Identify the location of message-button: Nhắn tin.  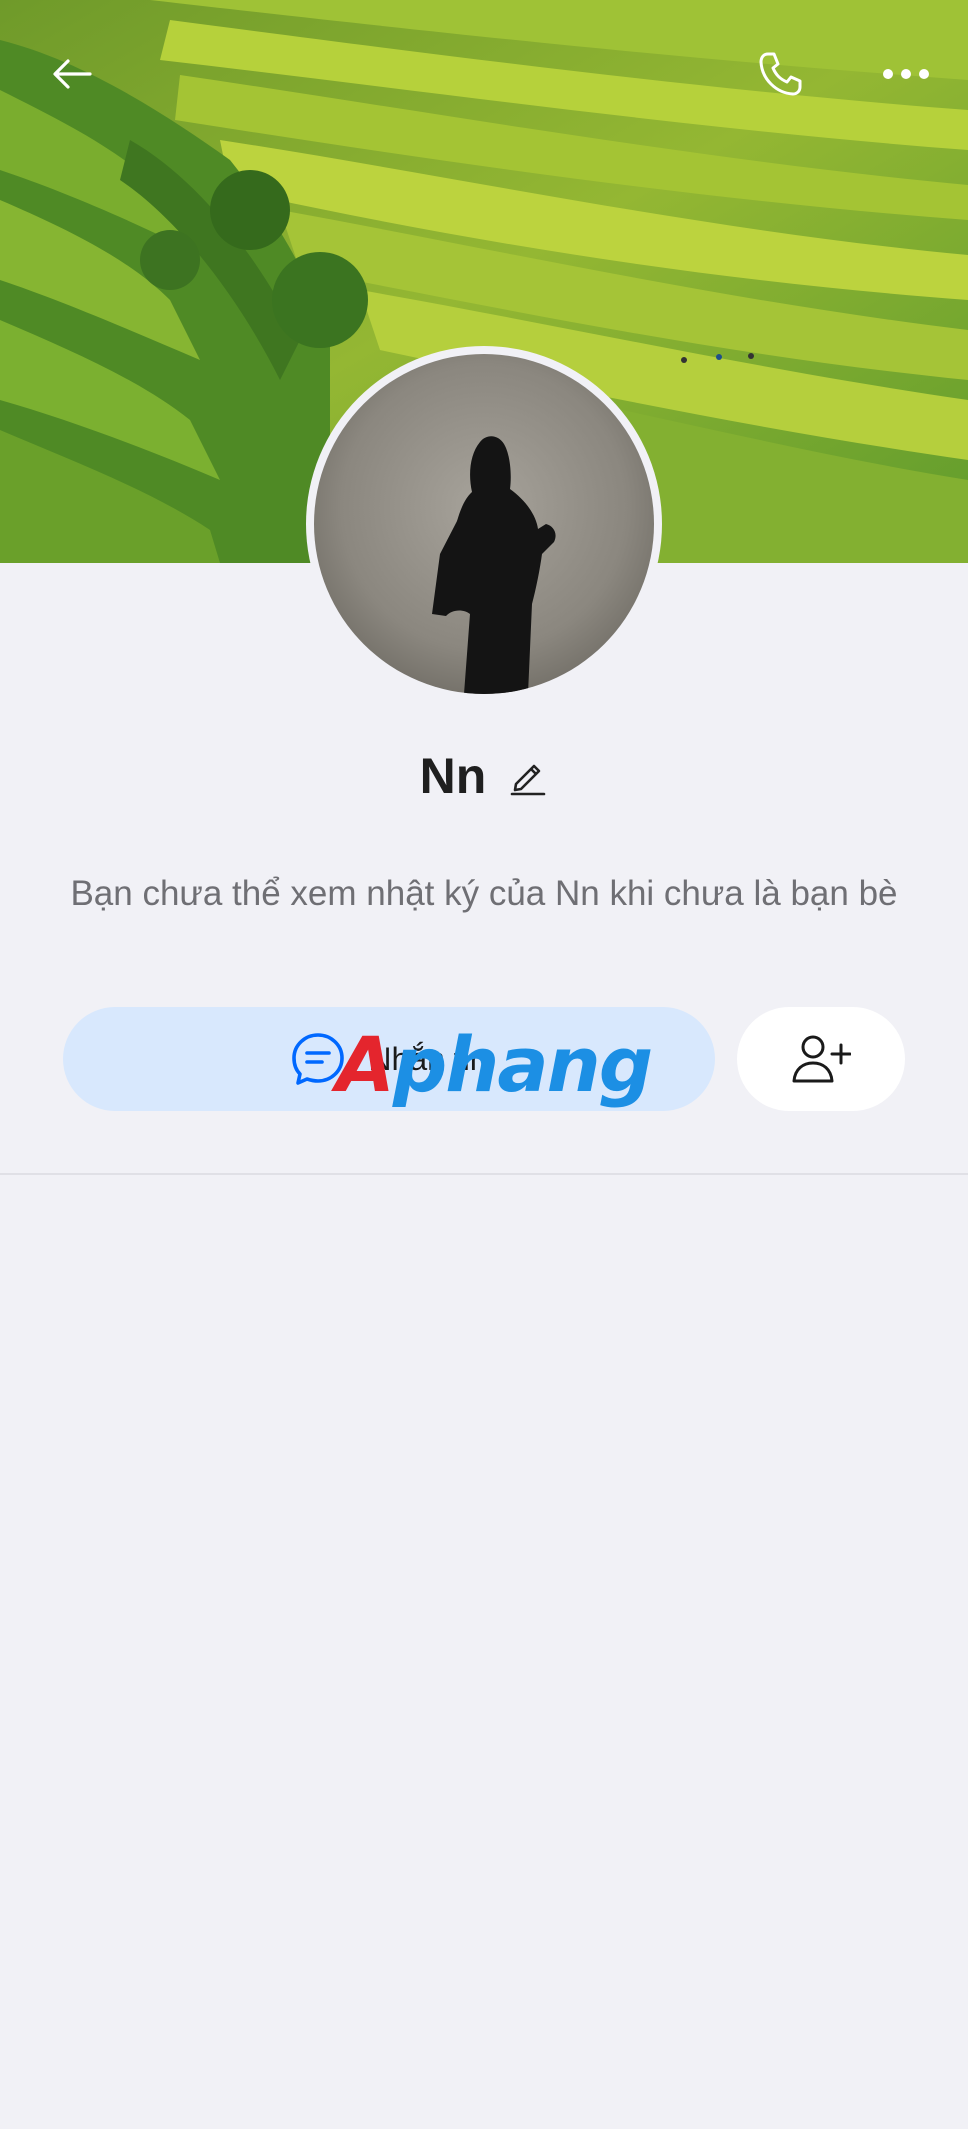
(389, 1059).